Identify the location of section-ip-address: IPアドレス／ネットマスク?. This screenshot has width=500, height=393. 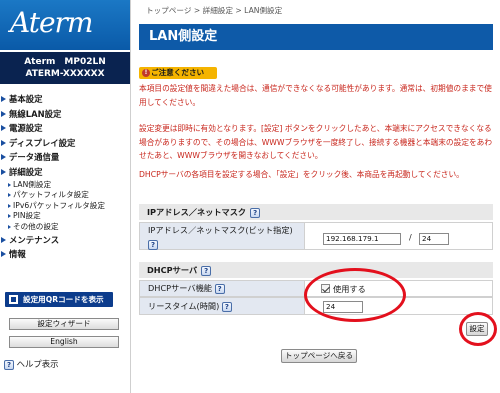
(316, 212).